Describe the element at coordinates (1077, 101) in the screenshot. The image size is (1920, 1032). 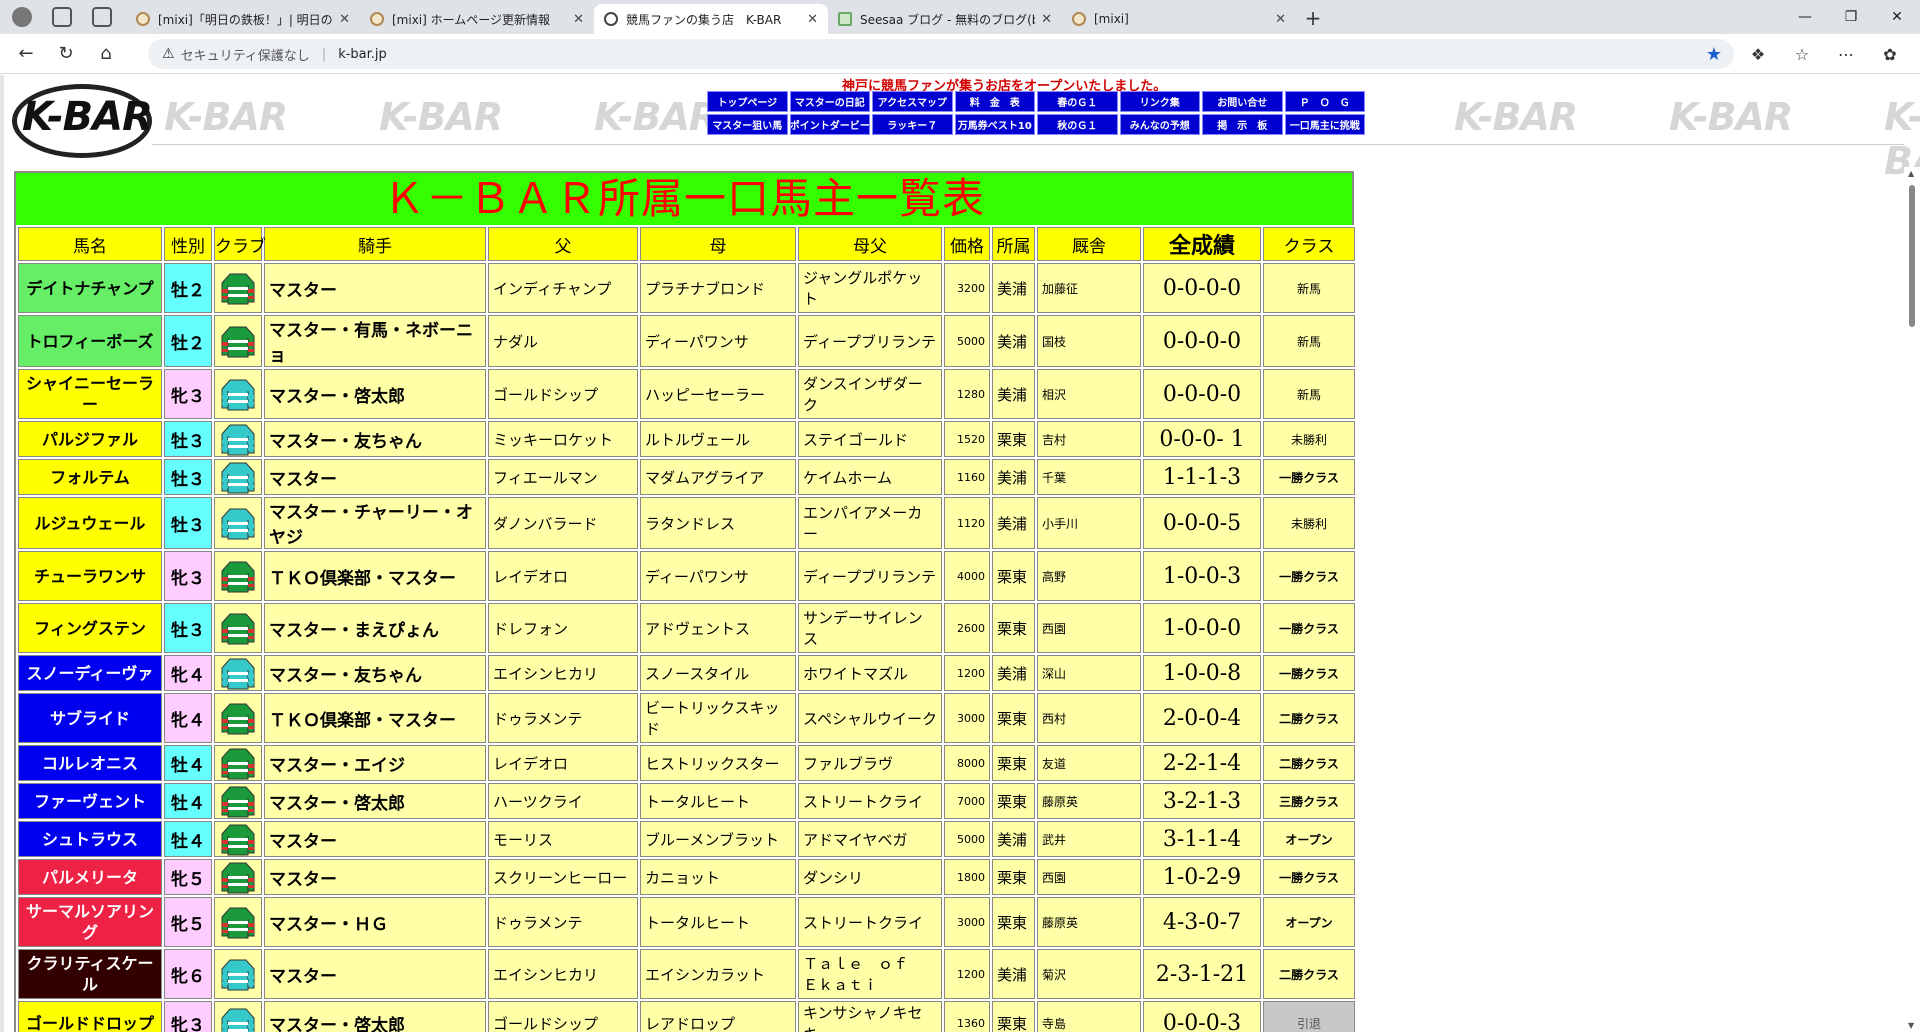
I see `nav-link: 春のＧ１` at that location.